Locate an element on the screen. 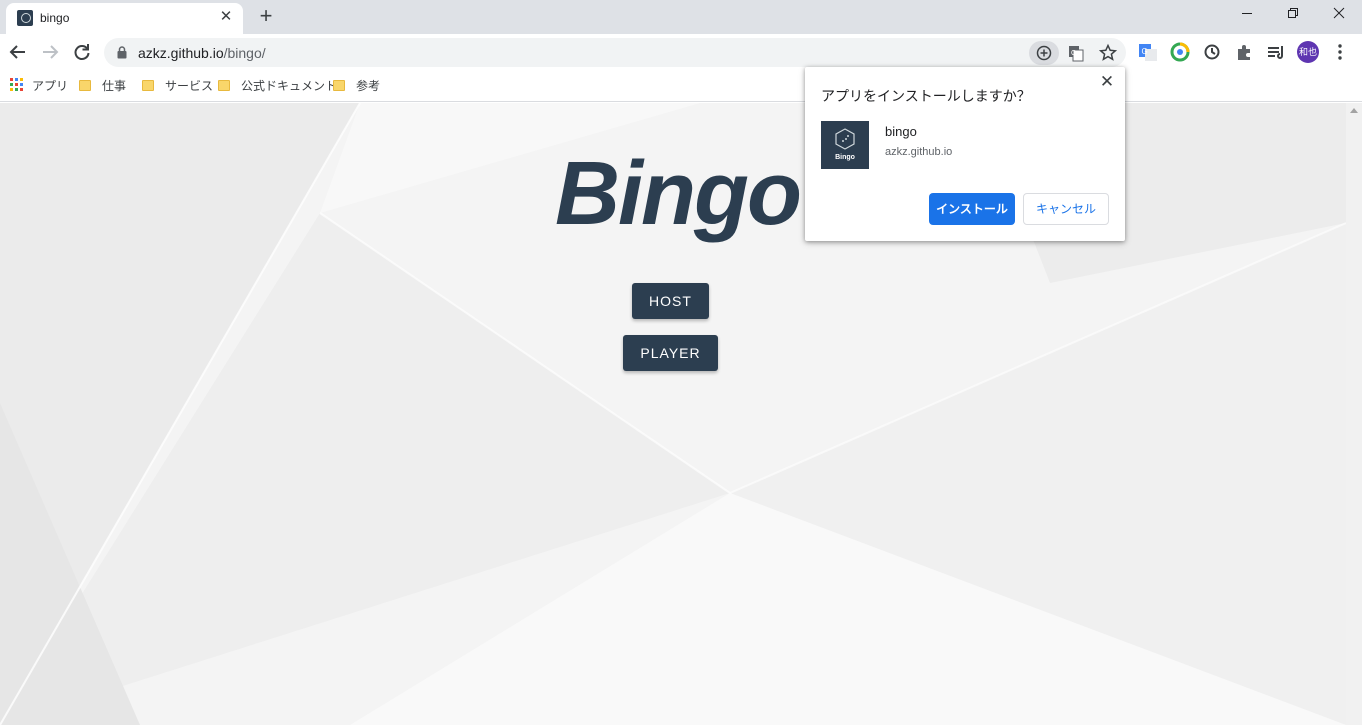  sync-ext-icon is located at coordinates (1212, 52).